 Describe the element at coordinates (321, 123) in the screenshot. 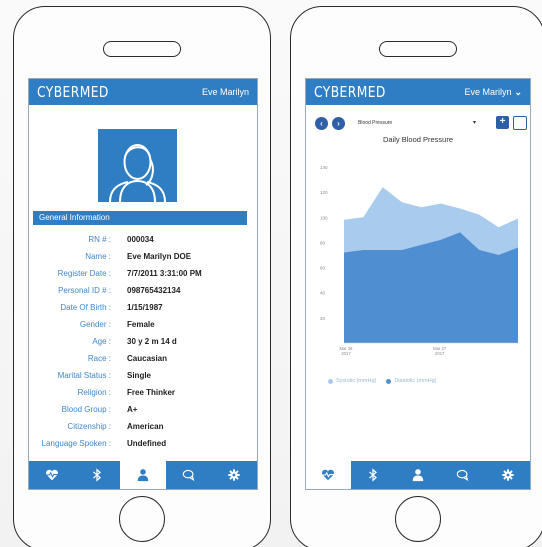

I see `prev-button: ‹` at that location.